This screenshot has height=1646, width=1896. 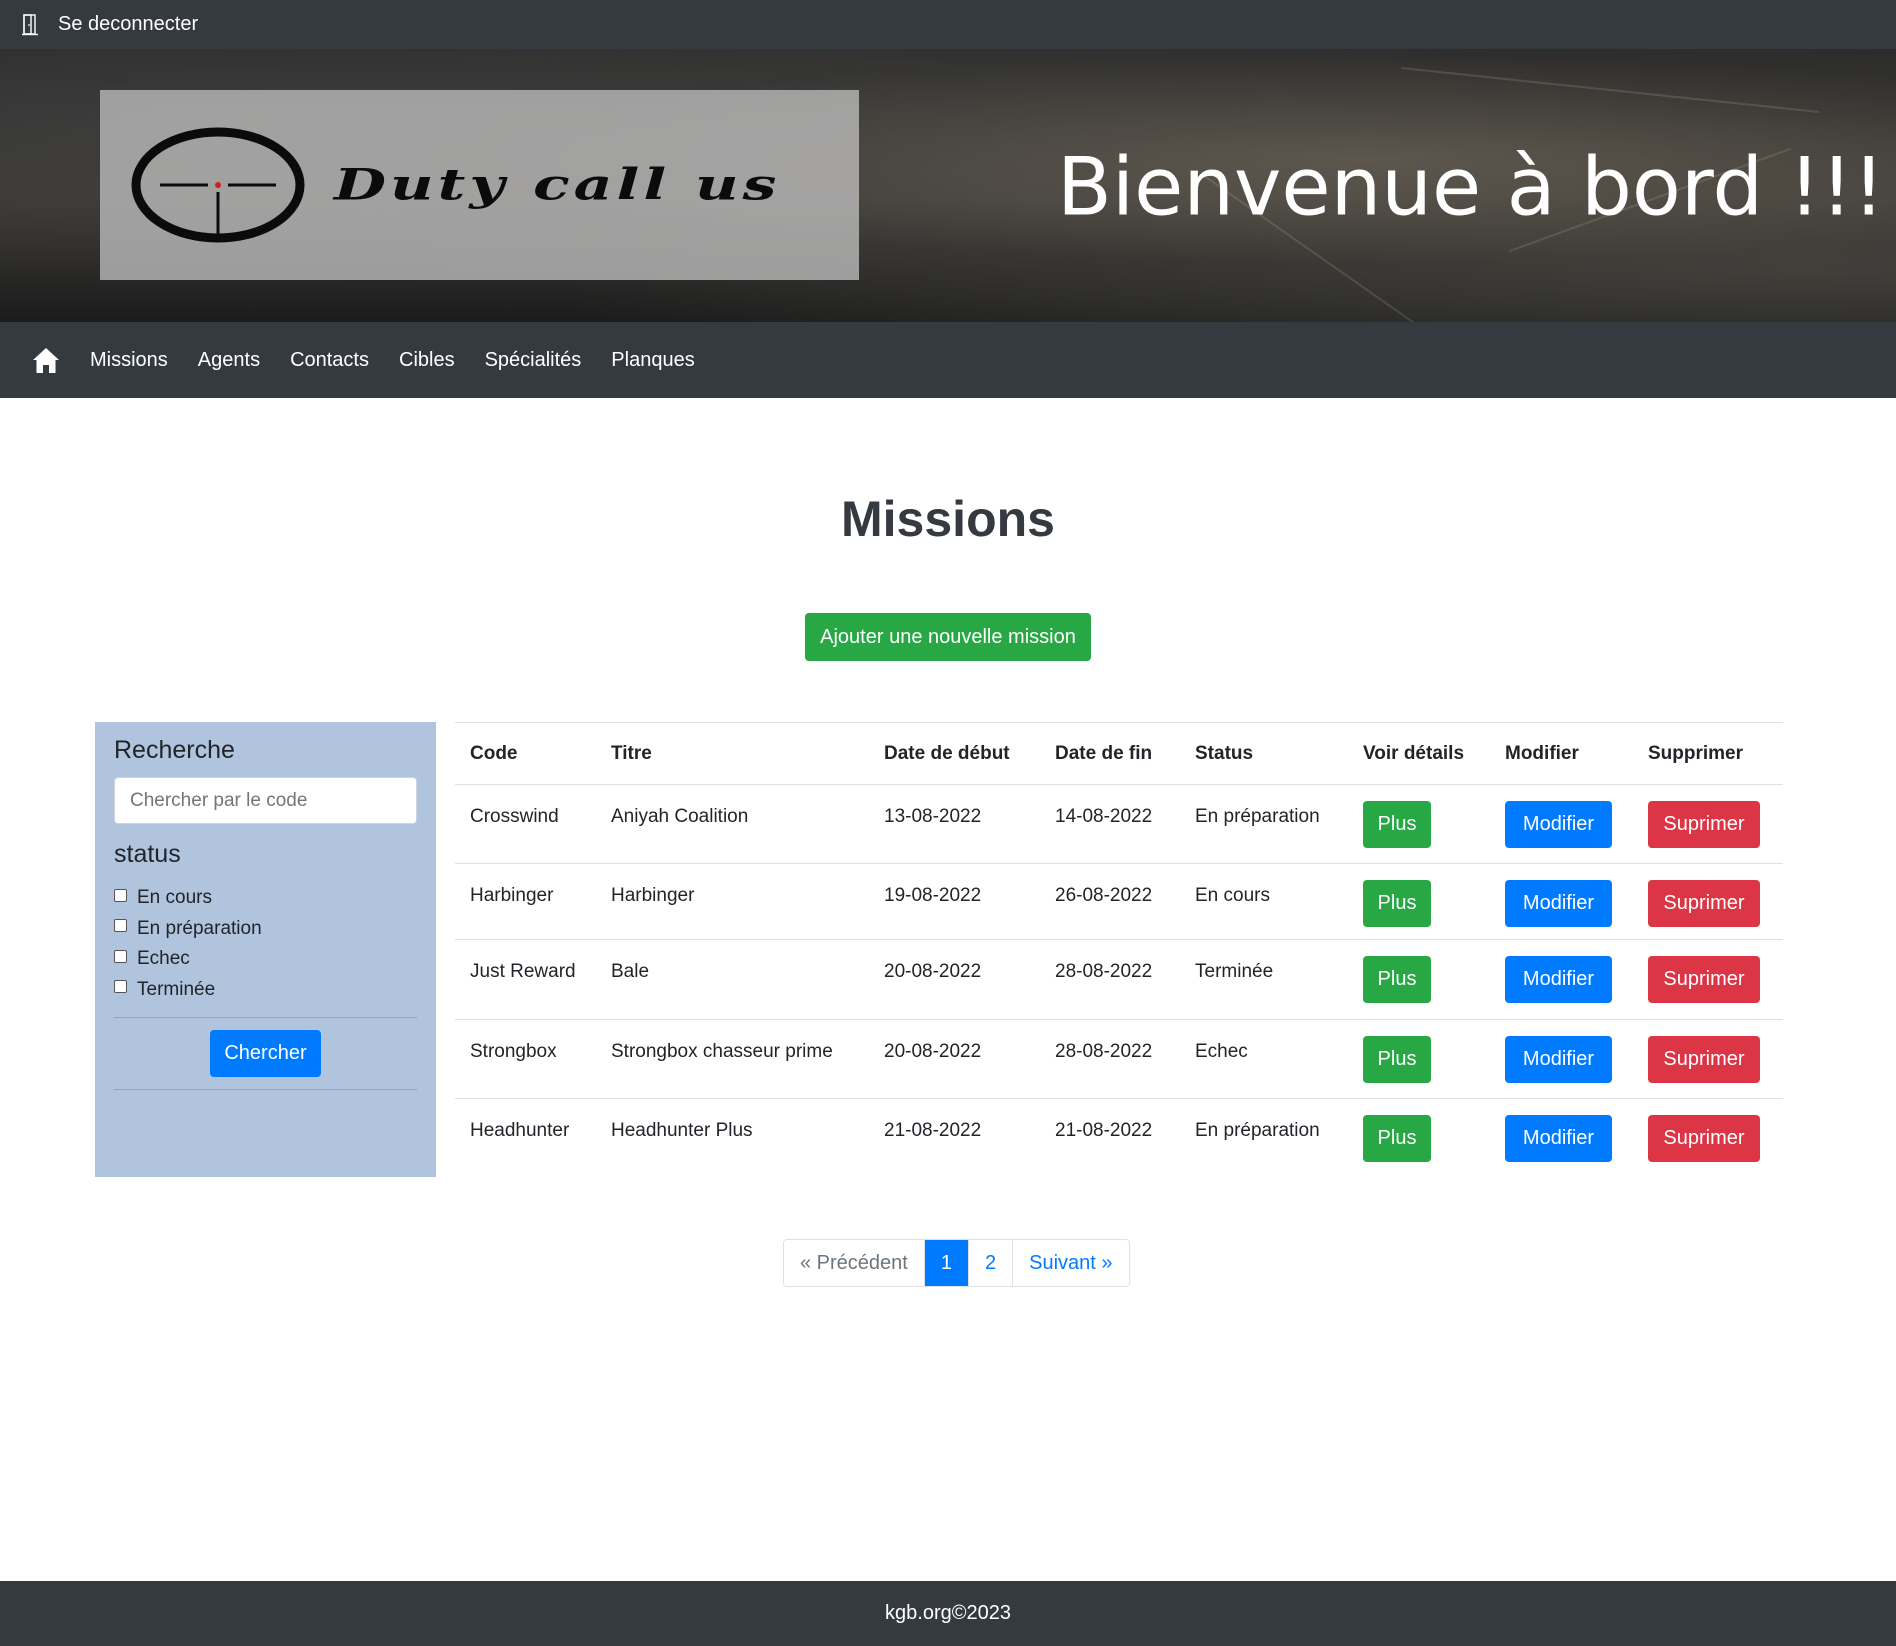 What do you see at coordinates (1104, 1130) in the screenshot?
I see `cell-end-date: 21-08-2022` at bounding box center [1104, 1130].